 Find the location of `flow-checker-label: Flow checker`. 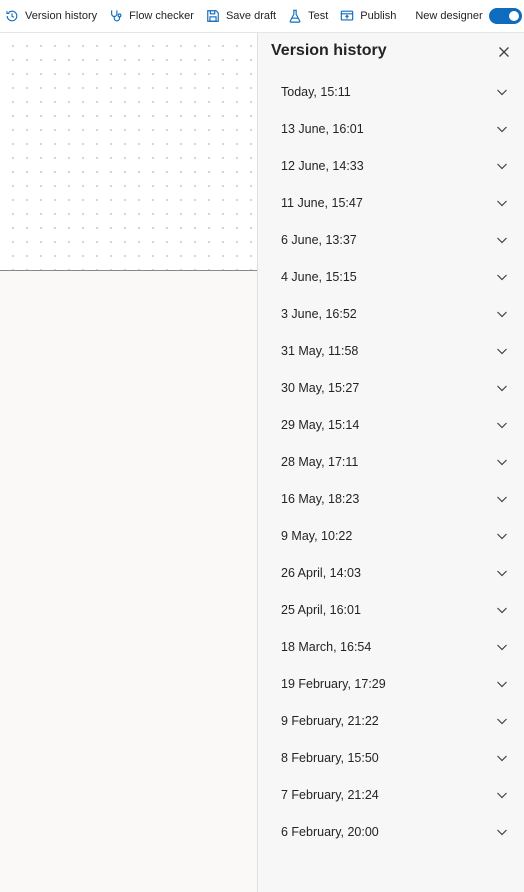

flow-checker-label: Flow checker is located at coordinates (161, 16).